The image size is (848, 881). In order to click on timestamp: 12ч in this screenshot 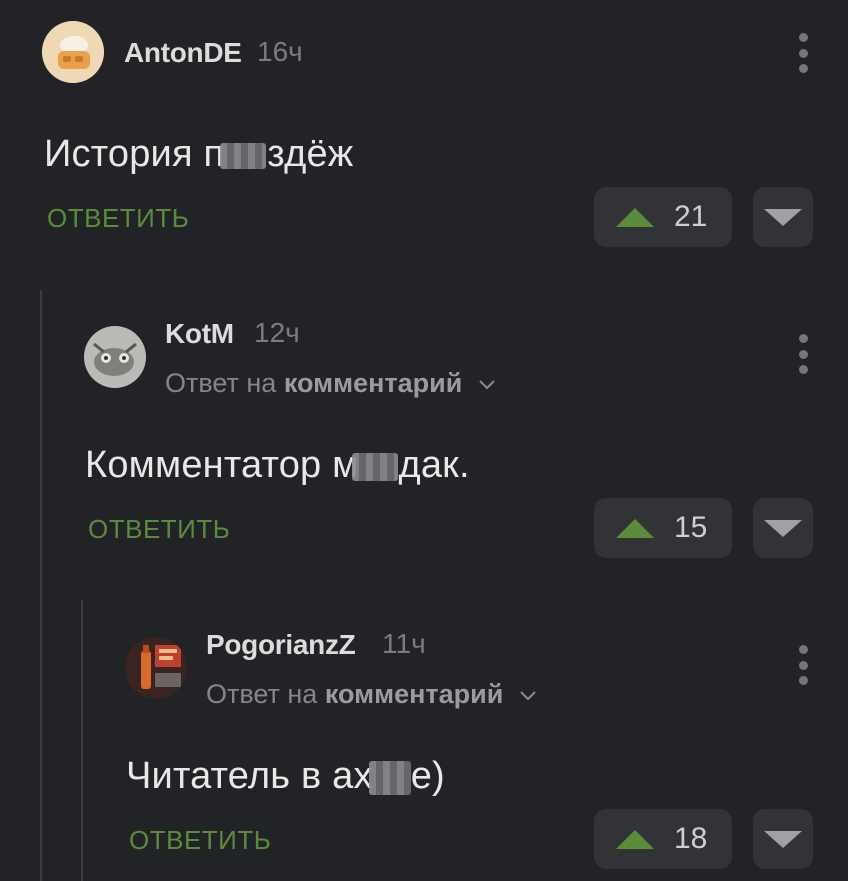, I will do `click(277, 332)`.